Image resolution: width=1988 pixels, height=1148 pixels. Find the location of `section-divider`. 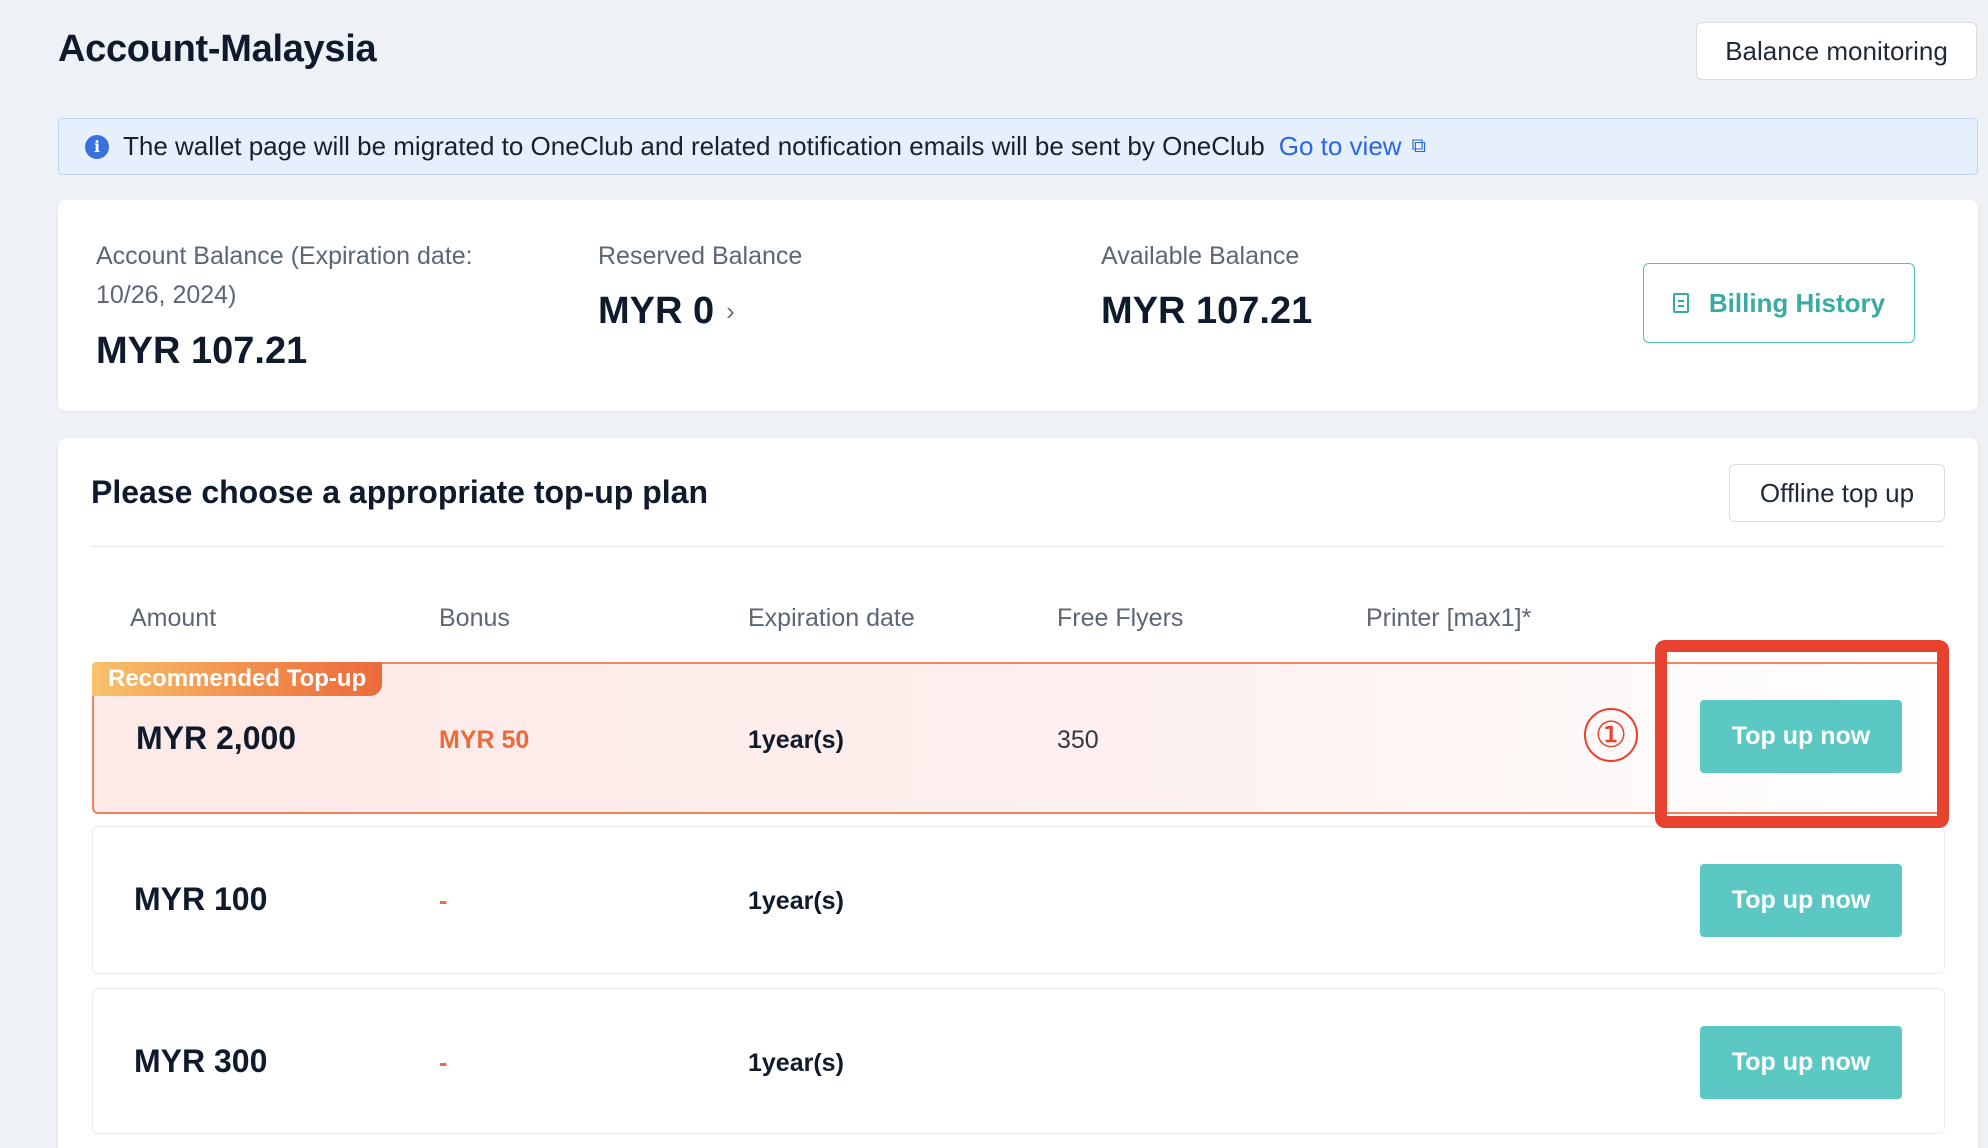

section-divider is located at coordinates (1018, 546).